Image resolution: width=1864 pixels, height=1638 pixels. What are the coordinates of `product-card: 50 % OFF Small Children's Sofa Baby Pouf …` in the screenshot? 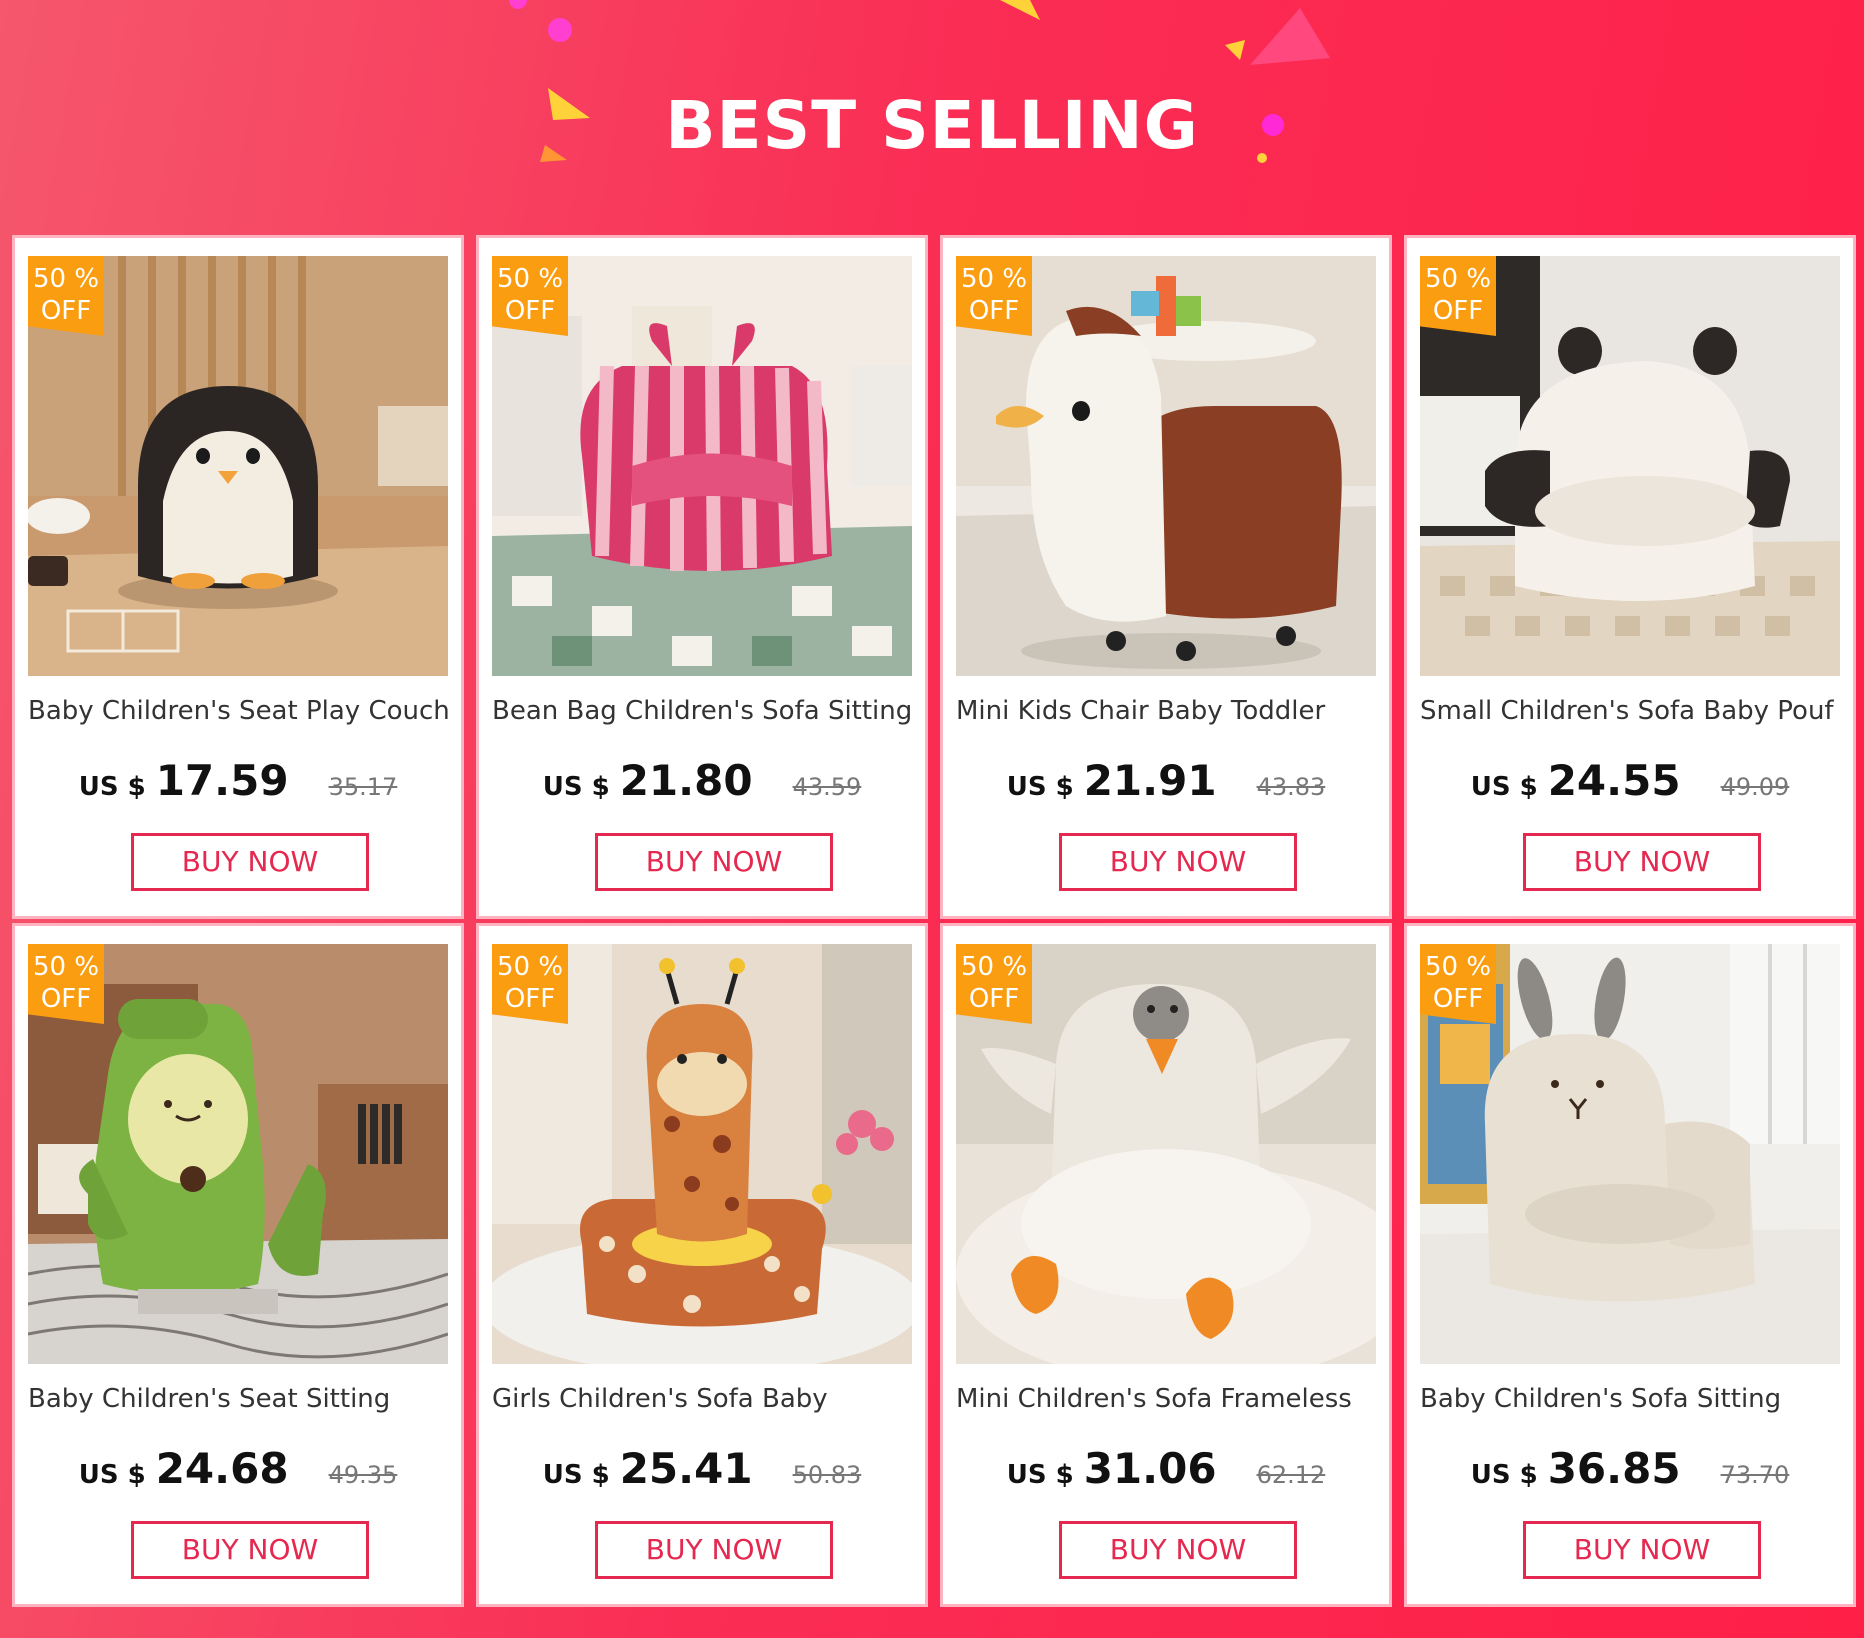 It's located at (1630, 577).